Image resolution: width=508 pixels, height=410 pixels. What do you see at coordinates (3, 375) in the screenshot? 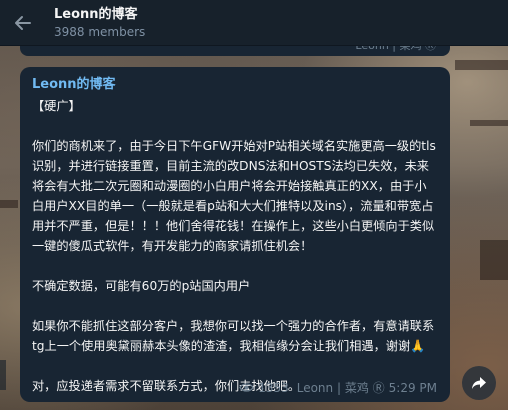
I see `scroll-edge-indicator` at bounding box center [3, 375].